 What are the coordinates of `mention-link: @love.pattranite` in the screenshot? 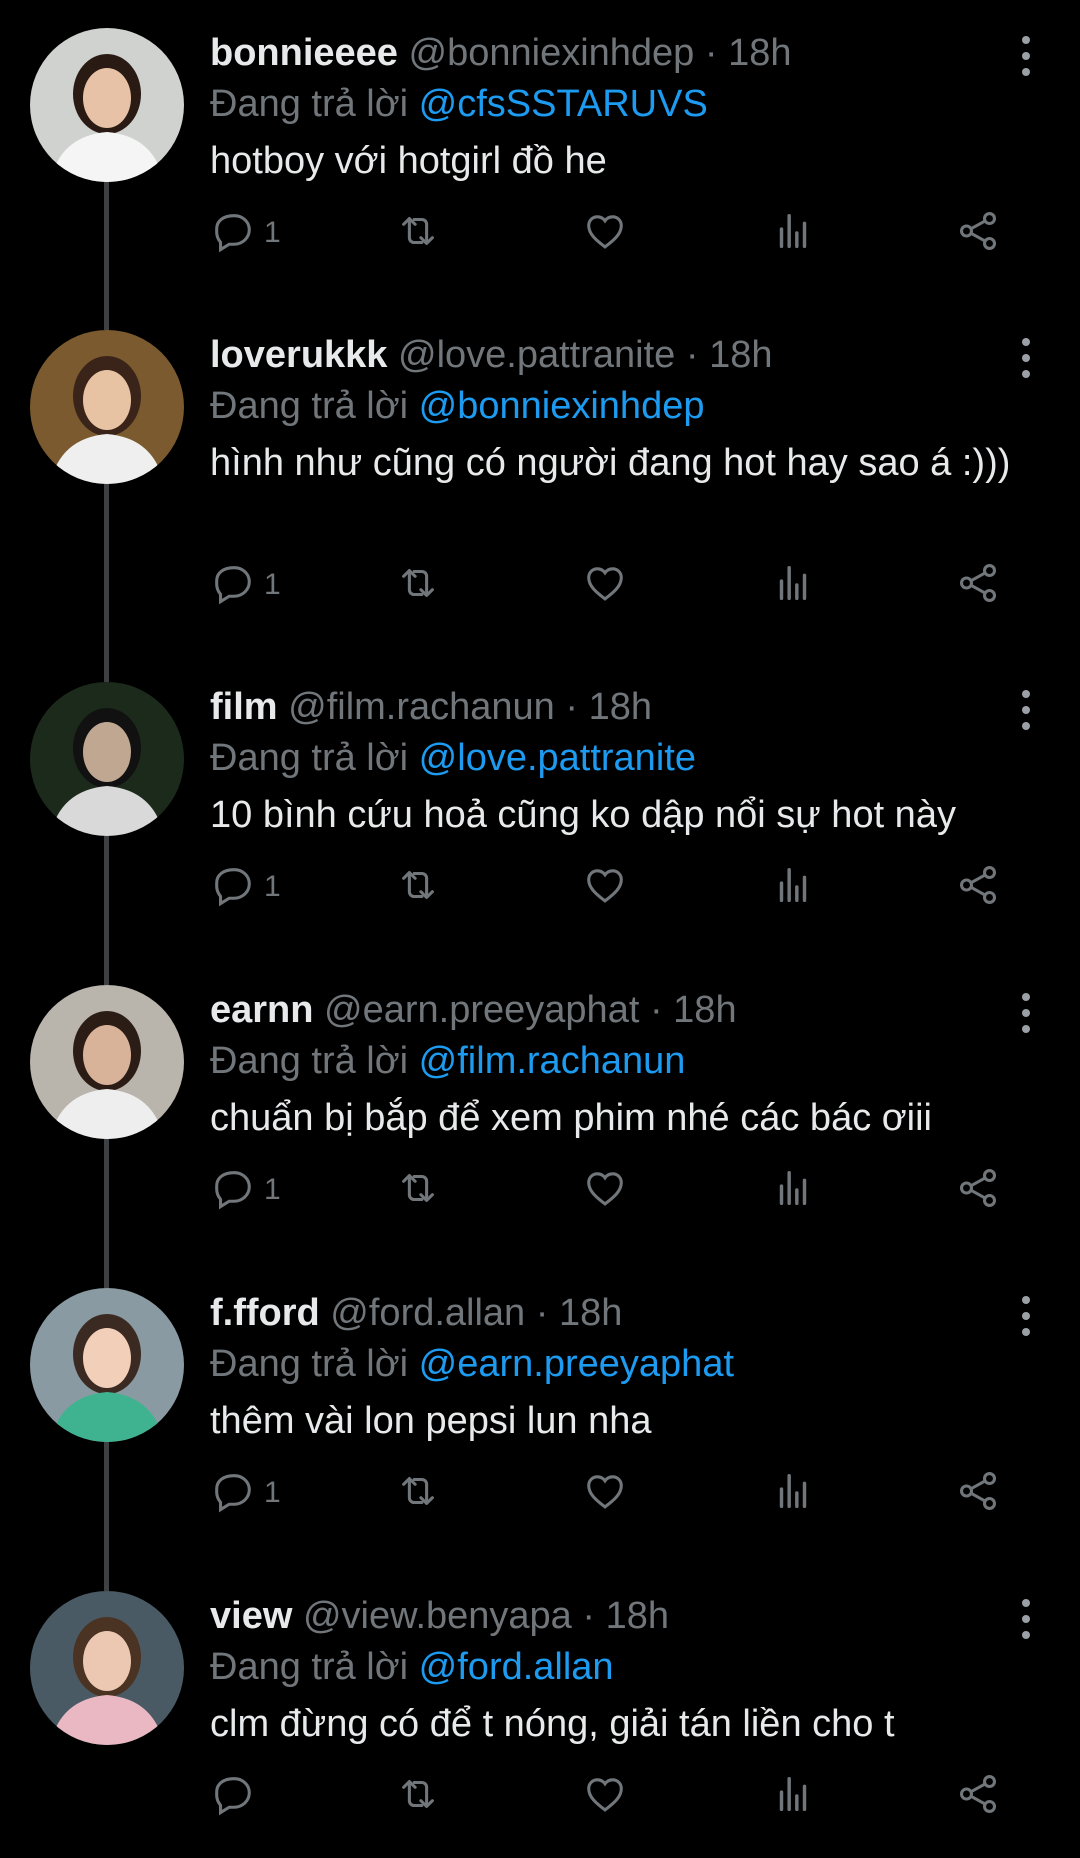 It's located at (557, 758).